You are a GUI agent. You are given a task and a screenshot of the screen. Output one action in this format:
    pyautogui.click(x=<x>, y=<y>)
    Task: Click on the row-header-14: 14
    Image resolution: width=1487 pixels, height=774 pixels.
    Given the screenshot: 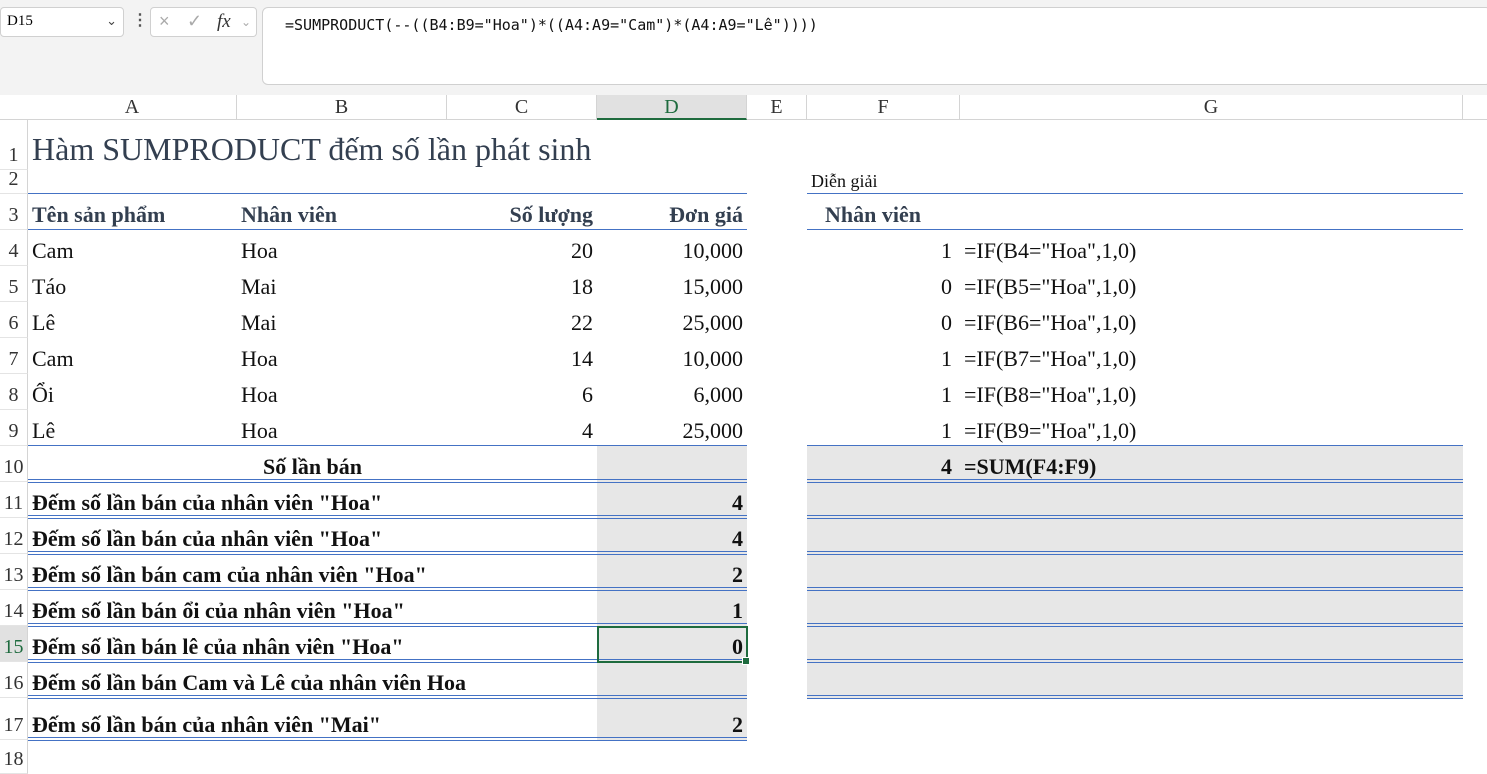 What is the action you would take?
    pyautogui.click(x=14, y=608)
    